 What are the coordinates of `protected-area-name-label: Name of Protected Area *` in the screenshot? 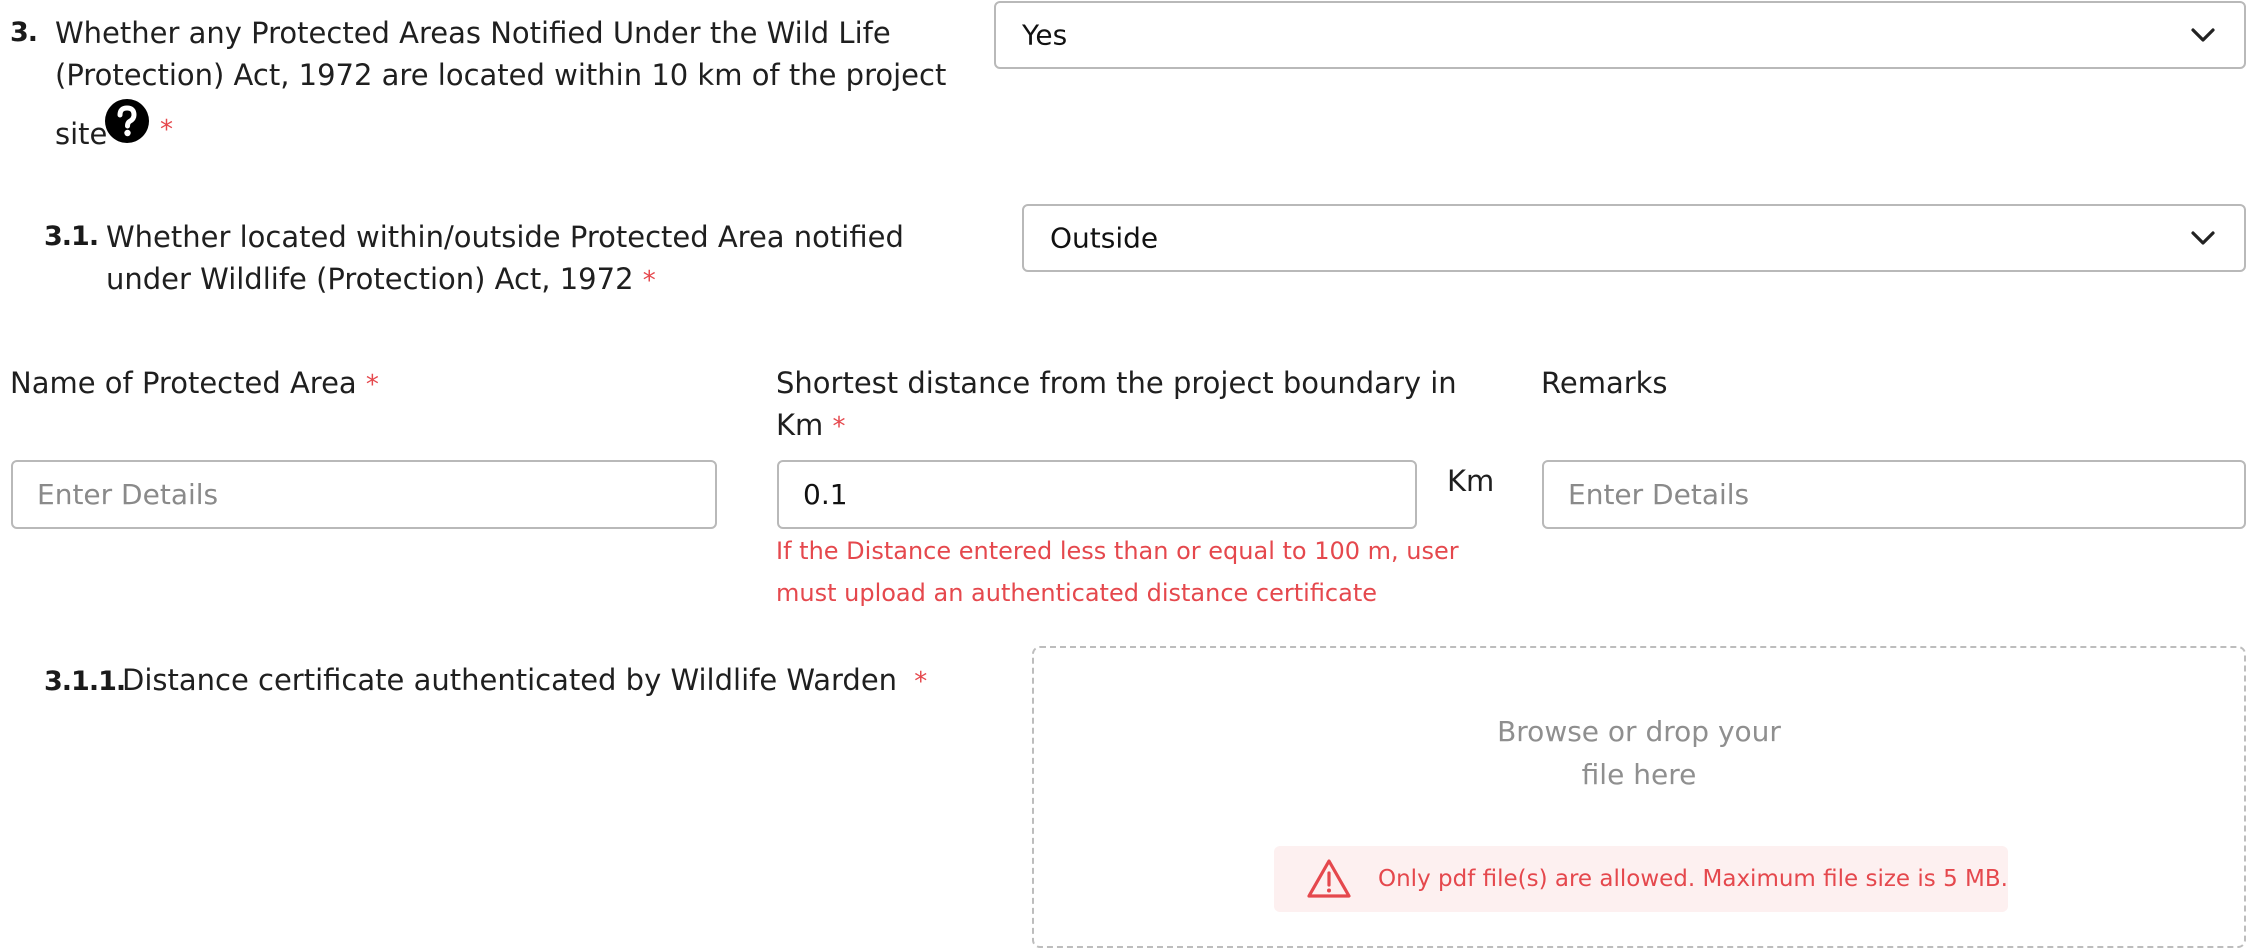 It's located at (194, 384).